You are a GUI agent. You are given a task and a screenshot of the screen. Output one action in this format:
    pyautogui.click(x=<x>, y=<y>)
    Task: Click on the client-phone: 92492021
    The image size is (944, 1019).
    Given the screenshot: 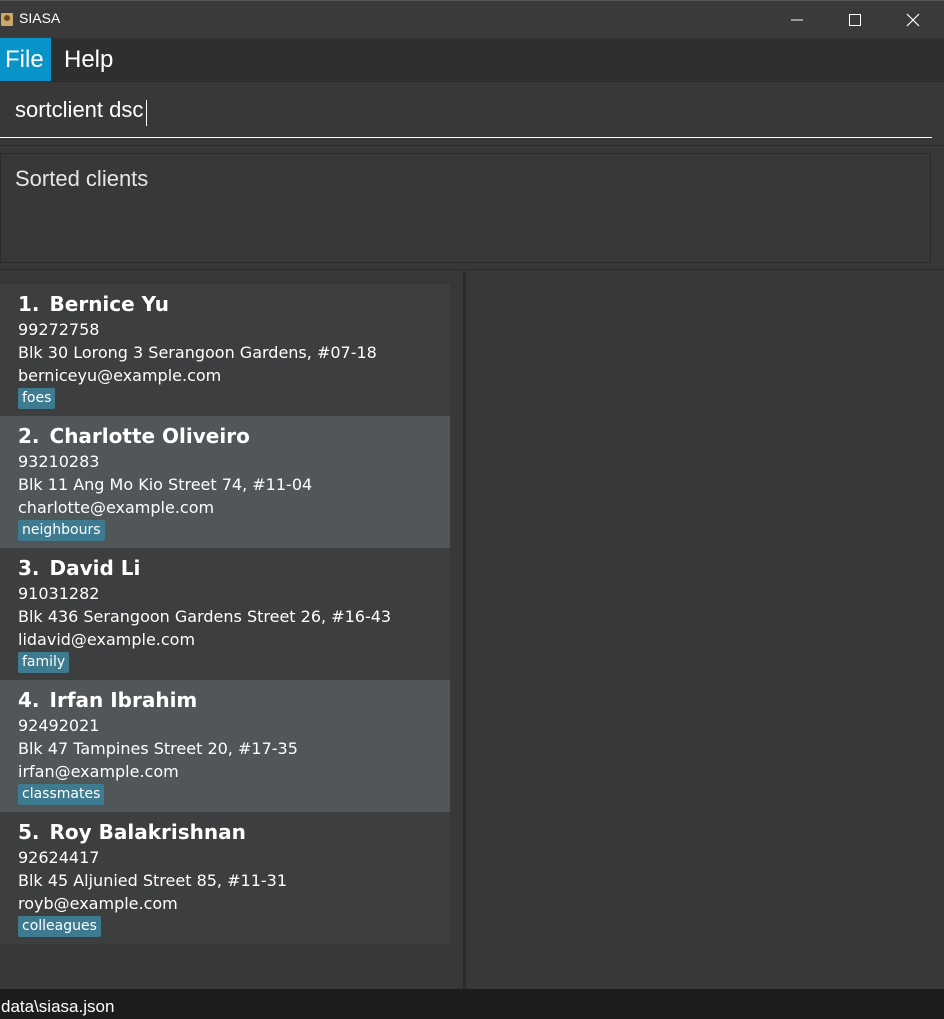 What is the action you would take?
    pyautogui.click(x=59, y=725)
    